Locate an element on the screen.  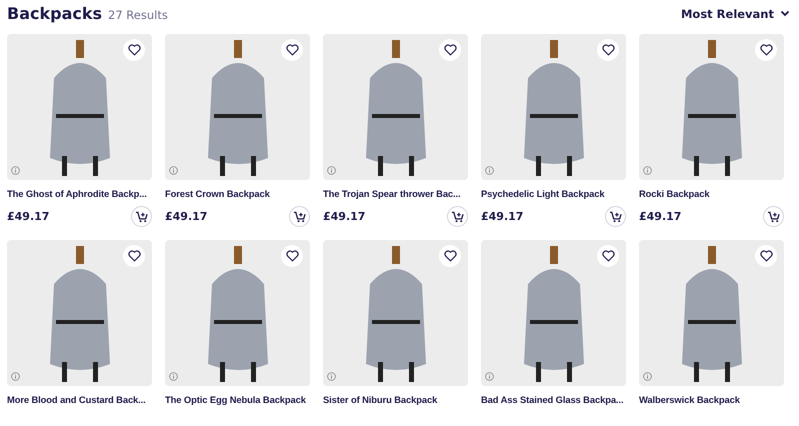
product-title: Walberswick Backpack is located at coordinates (711, 400).